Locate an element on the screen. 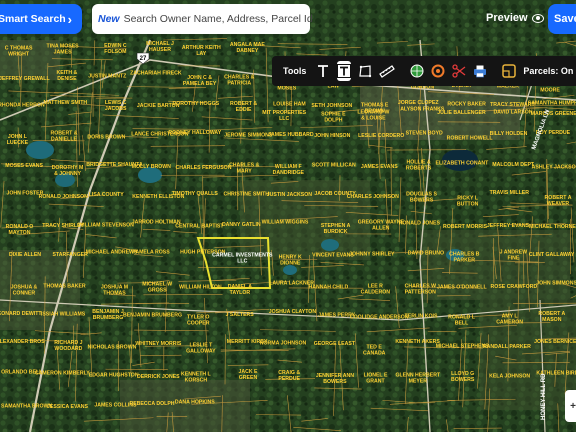  owner-label: NORMA JOHNSON is located at coordinates (283, 344).